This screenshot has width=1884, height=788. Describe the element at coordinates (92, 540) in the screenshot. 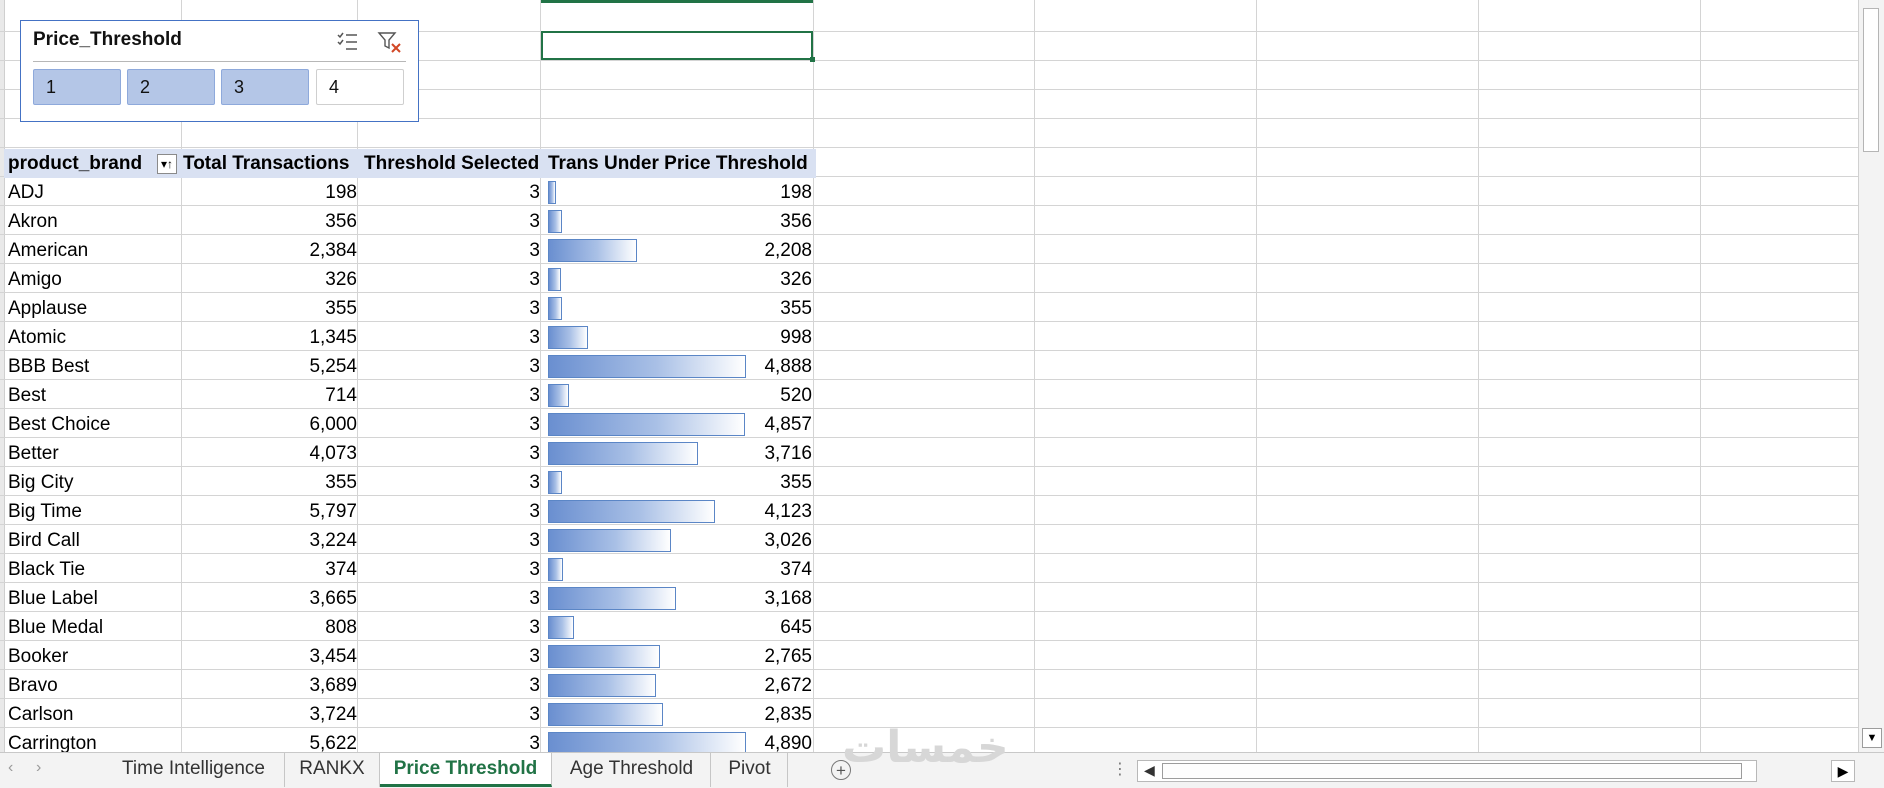

I see `brand-cell: Bird Call` at that location.